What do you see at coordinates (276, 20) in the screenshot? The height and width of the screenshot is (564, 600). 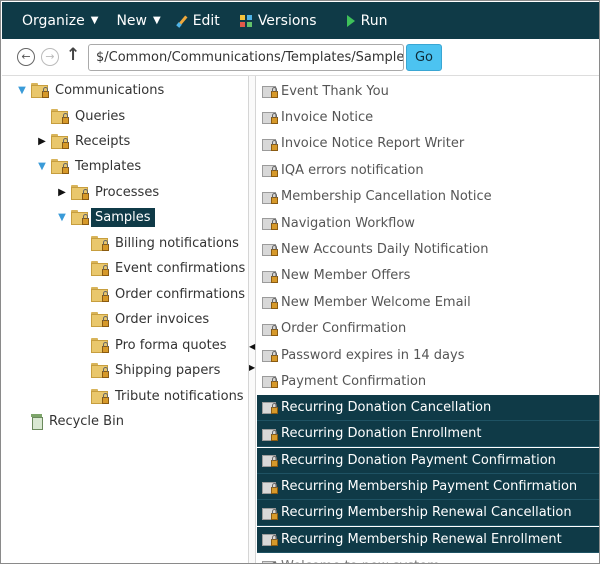 I see `versions-button: Versions` at bounding box center [276, 20].